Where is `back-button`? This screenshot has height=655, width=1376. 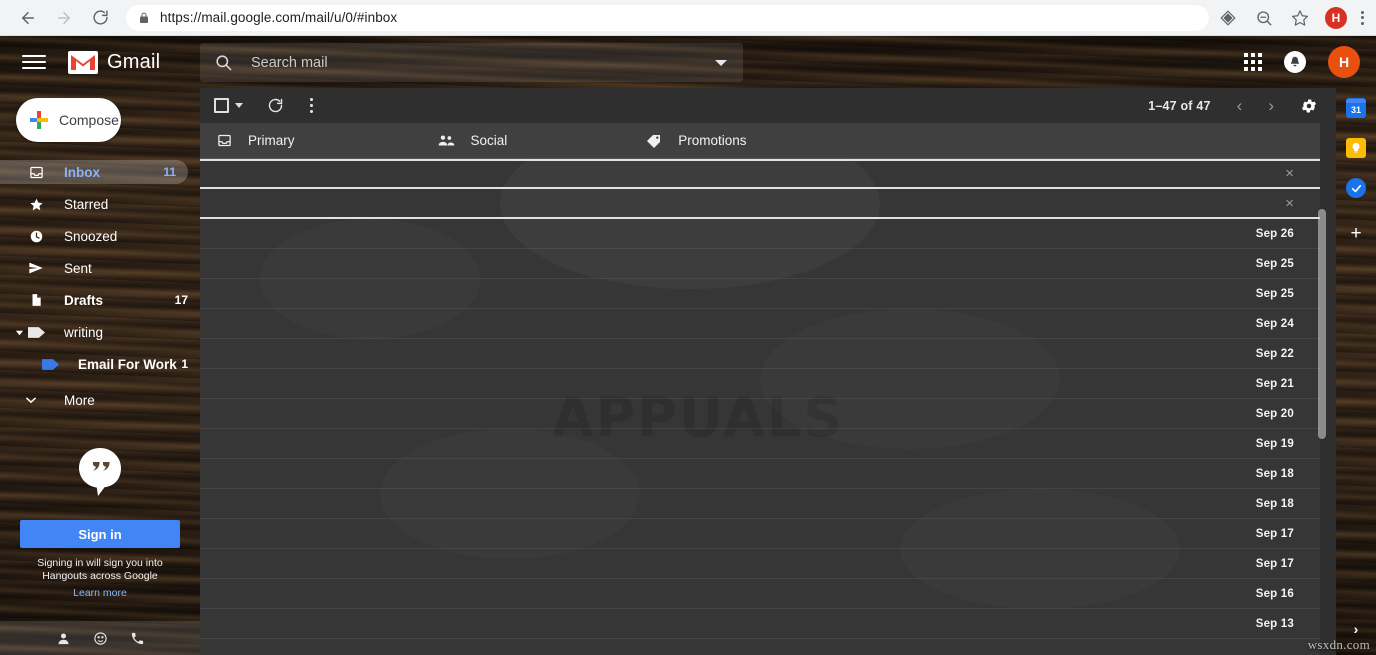 back-button is located at coordinates (28, 18).